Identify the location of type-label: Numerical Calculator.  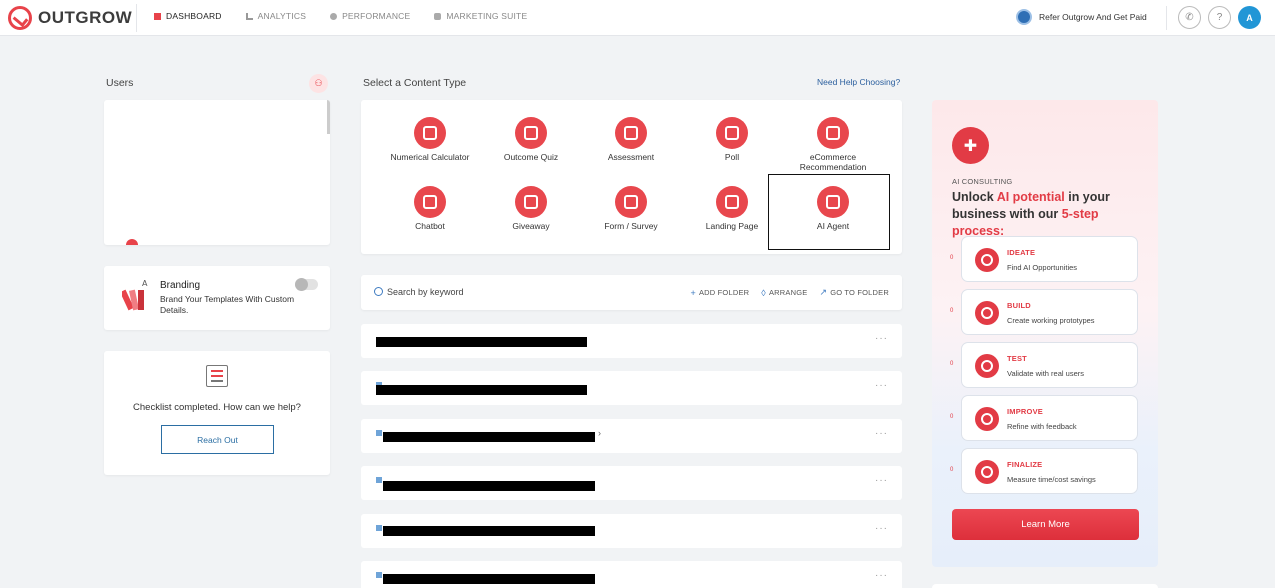
(430, 157).